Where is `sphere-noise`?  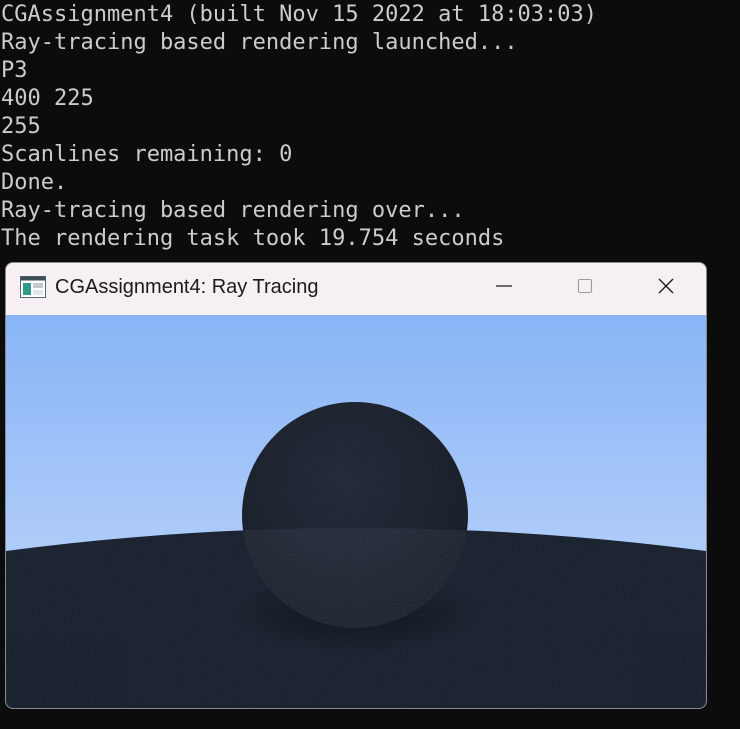
sphere-noise is located at coordinates (355, 515).